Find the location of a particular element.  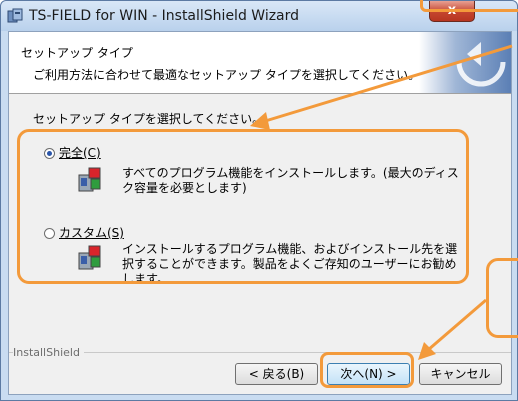

arrow-head-options is located at coordinates (260, 121).